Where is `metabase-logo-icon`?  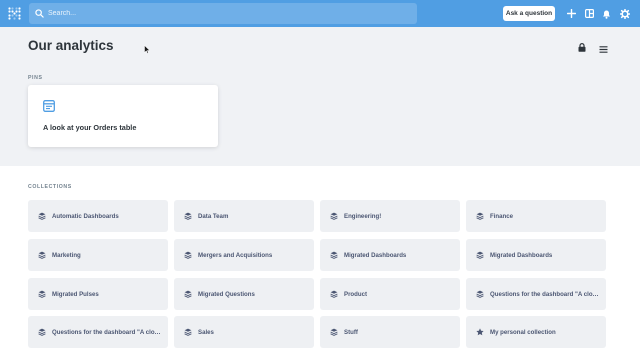 metabase-logo-icon is located at coordinates (14, 13).